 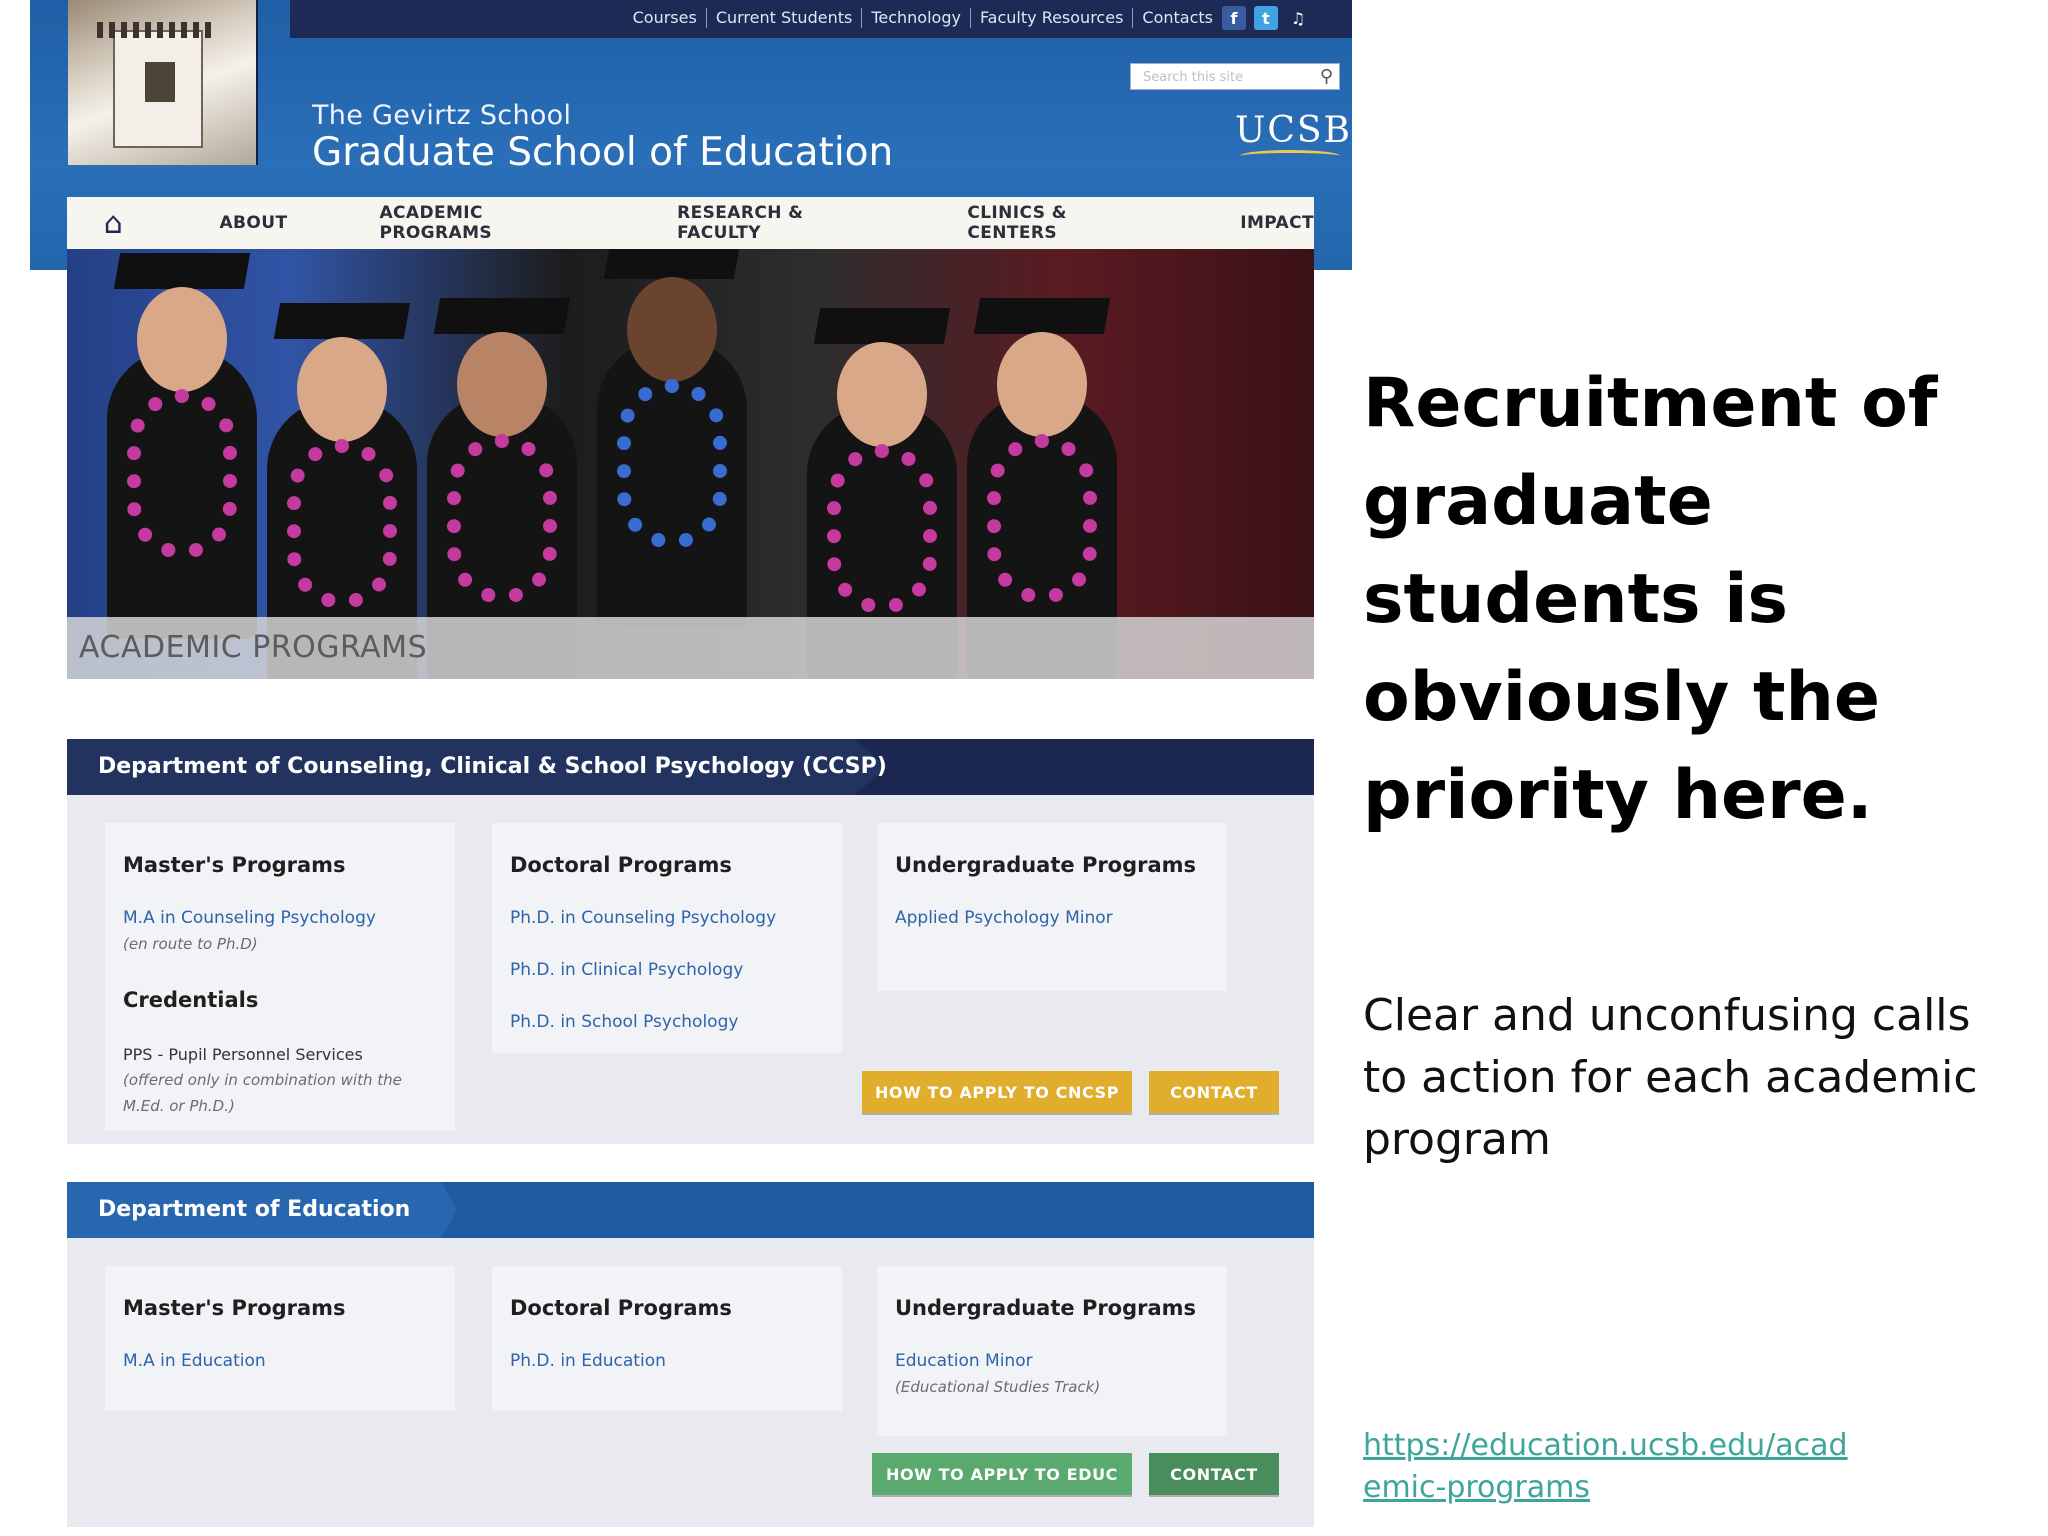 I want to click on nav-item-academic-programs: ACADEMIC PROGRAMS, so click(x=482, y=223).